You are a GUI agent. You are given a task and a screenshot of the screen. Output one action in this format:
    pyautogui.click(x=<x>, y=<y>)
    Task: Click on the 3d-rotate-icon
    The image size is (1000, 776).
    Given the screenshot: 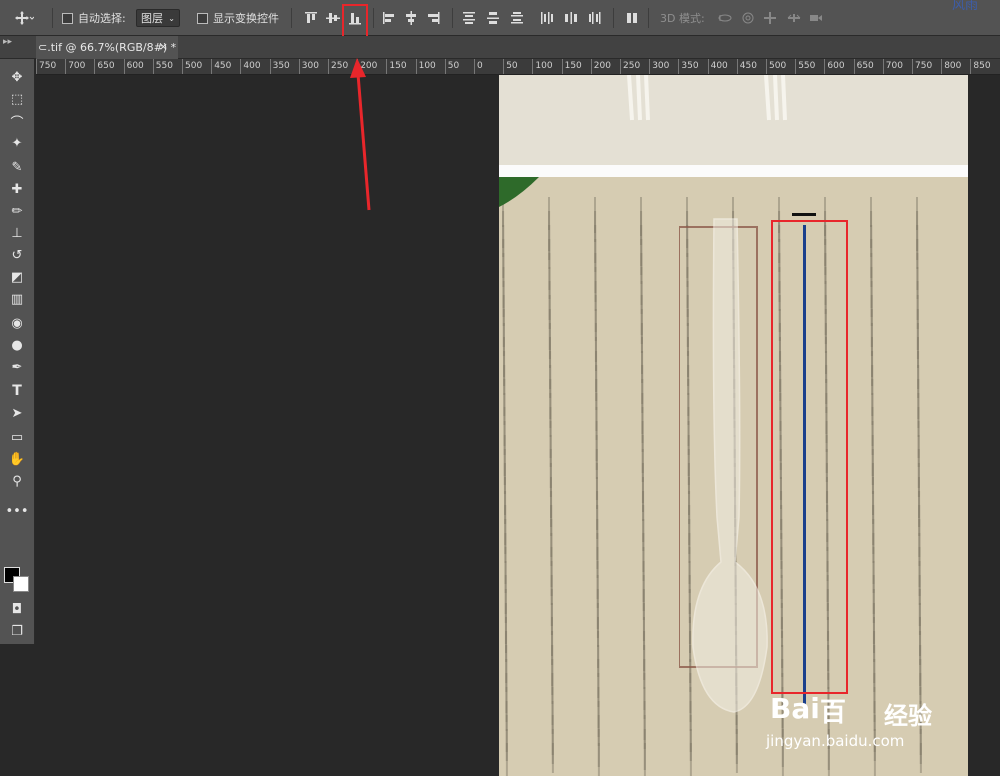 What is the action you would take?
    pyautogui.click(x=725, y=18)
    